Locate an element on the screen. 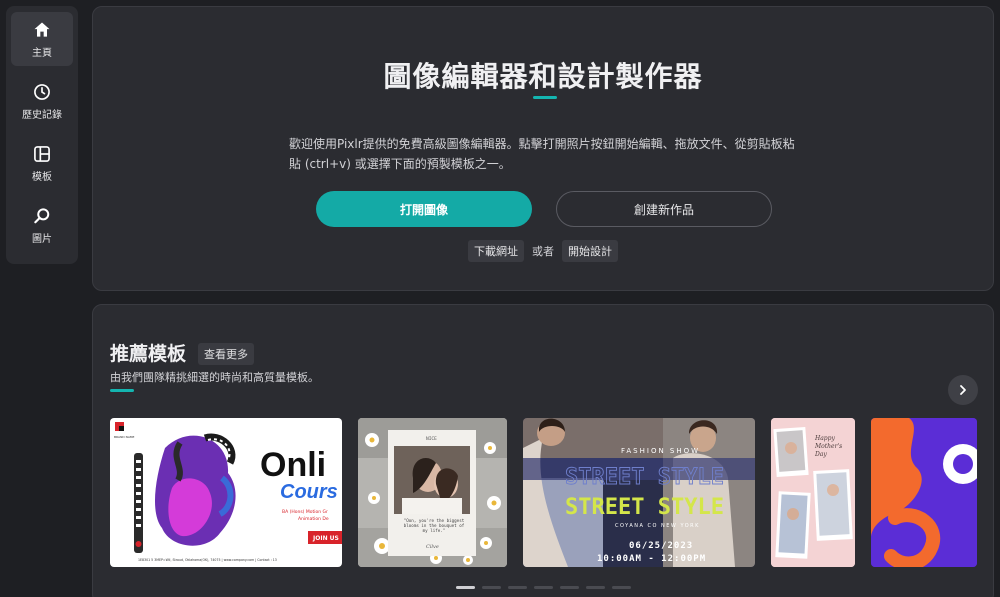 The image size is (1000, 597). templates-subtitle: 由我們團隊精挑細選的時尚和高質量模板。 is located at coordinates (214, 377).